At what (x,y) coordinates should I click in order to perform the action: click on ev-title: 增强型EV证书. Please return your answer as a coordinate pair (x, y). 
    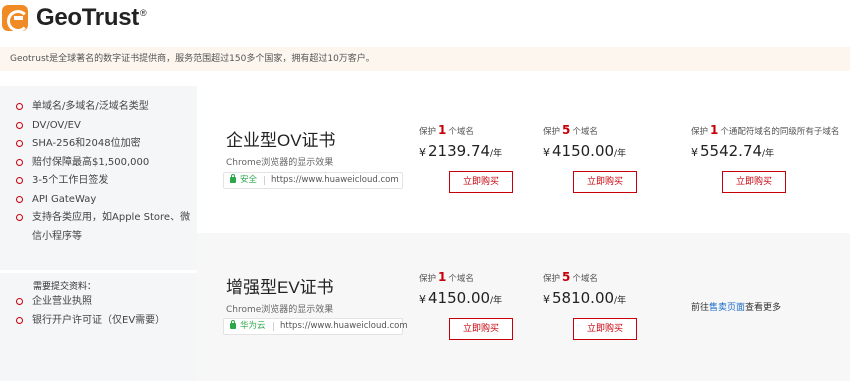
    Looking at the image, I should click on (280, 287).